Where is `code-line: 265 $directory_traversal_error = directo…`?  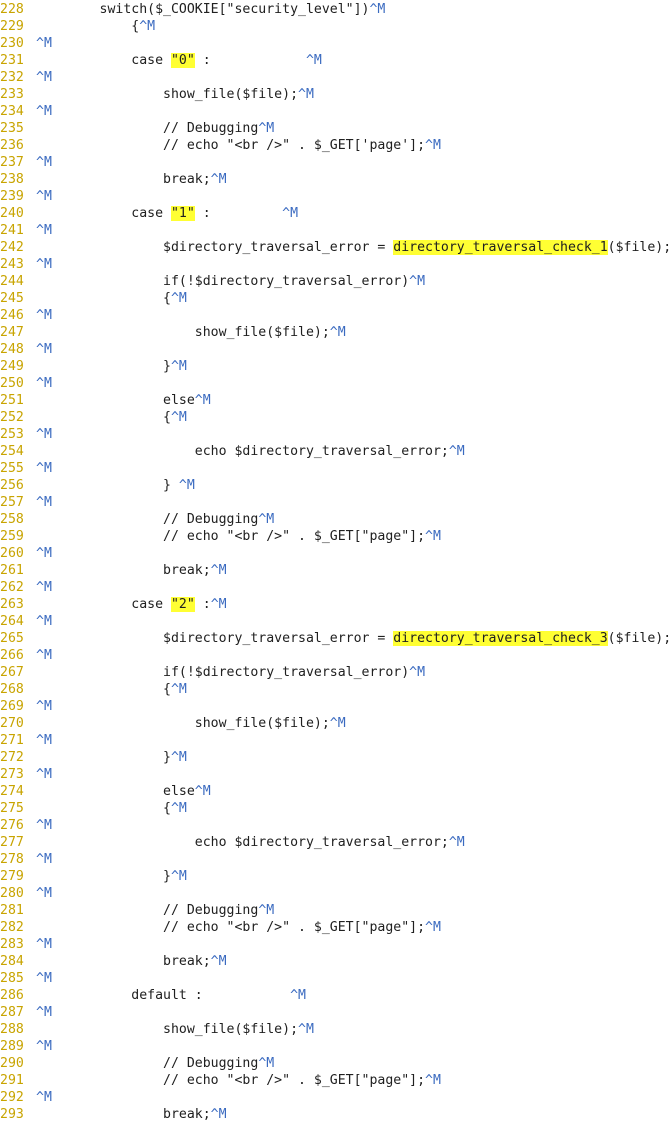
code-line: 265 $directory_traversal_error = directo… is located at coordinates (335, 638).